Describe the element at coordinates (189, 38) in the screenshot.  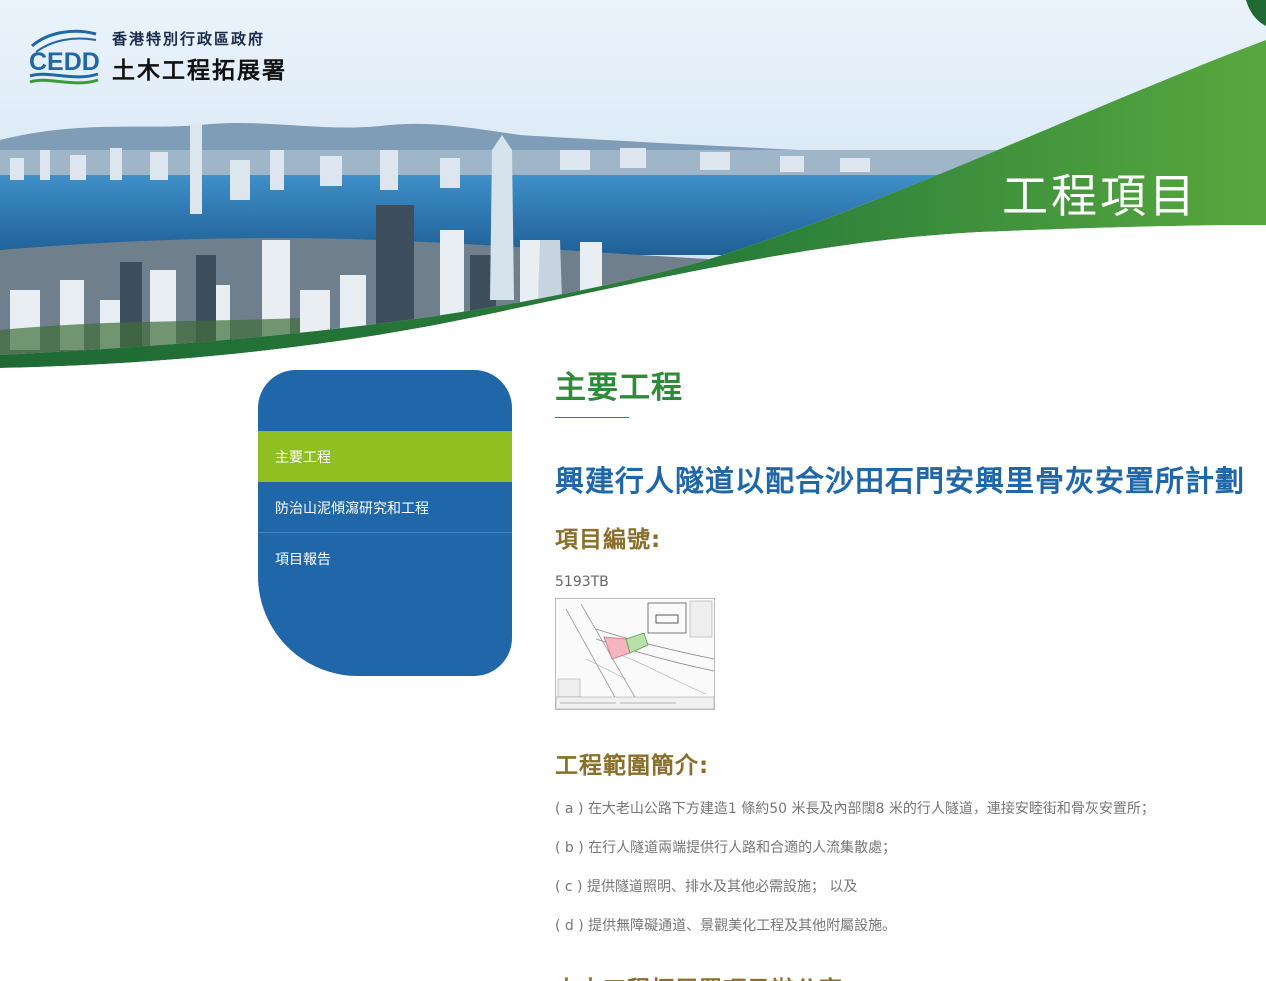
I see `logo-line-government: 香港特別行政區政府` at that location.